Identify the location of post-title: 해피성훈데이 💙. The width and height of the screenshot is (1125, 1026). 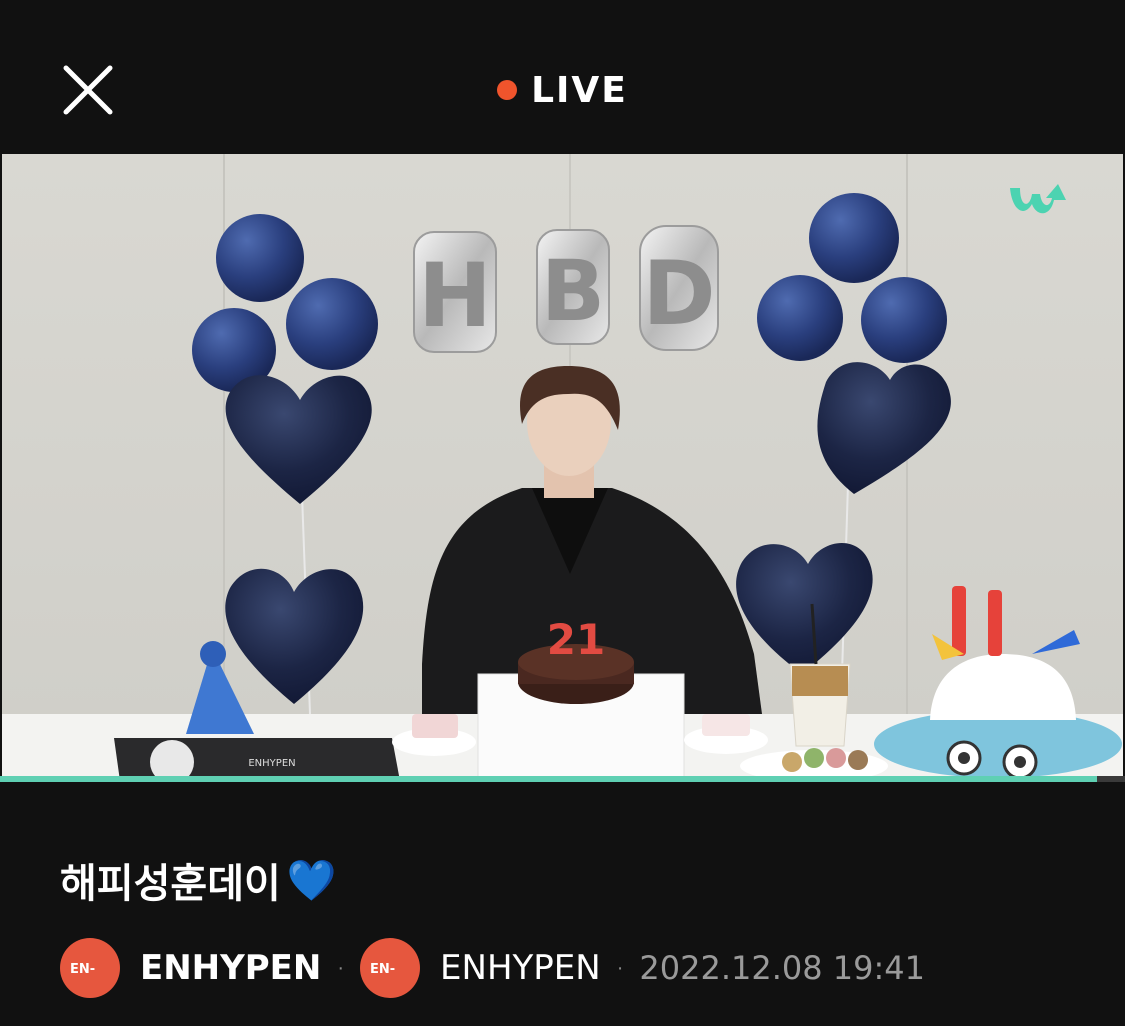
(198, 880).